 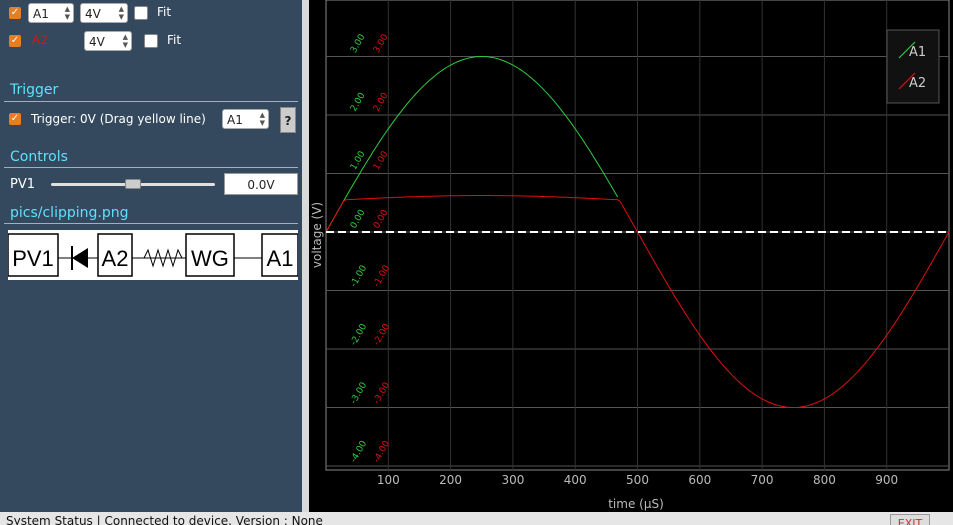 What do you see at coordinates (118, 119) in the screenshot?
I see `trigger-label: Trigger: 0V (Drag yellow line)` at bounding box center [118, 119].